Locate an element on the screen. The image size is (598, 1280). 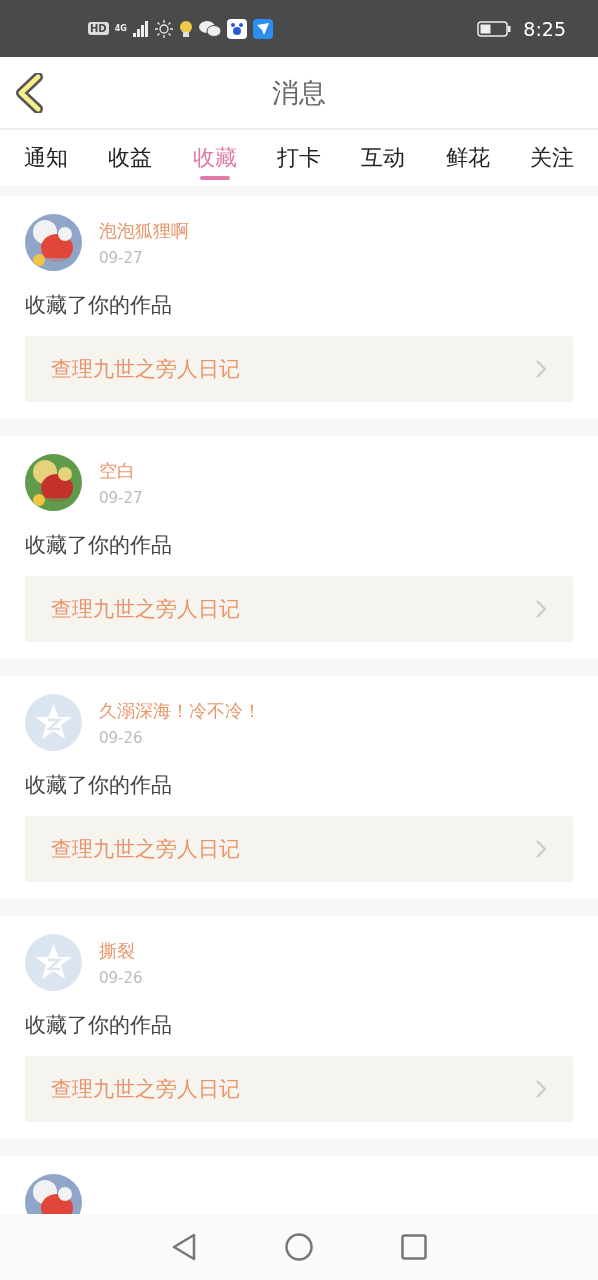
tab: 鲜花 is located at coordinates (467, 158).